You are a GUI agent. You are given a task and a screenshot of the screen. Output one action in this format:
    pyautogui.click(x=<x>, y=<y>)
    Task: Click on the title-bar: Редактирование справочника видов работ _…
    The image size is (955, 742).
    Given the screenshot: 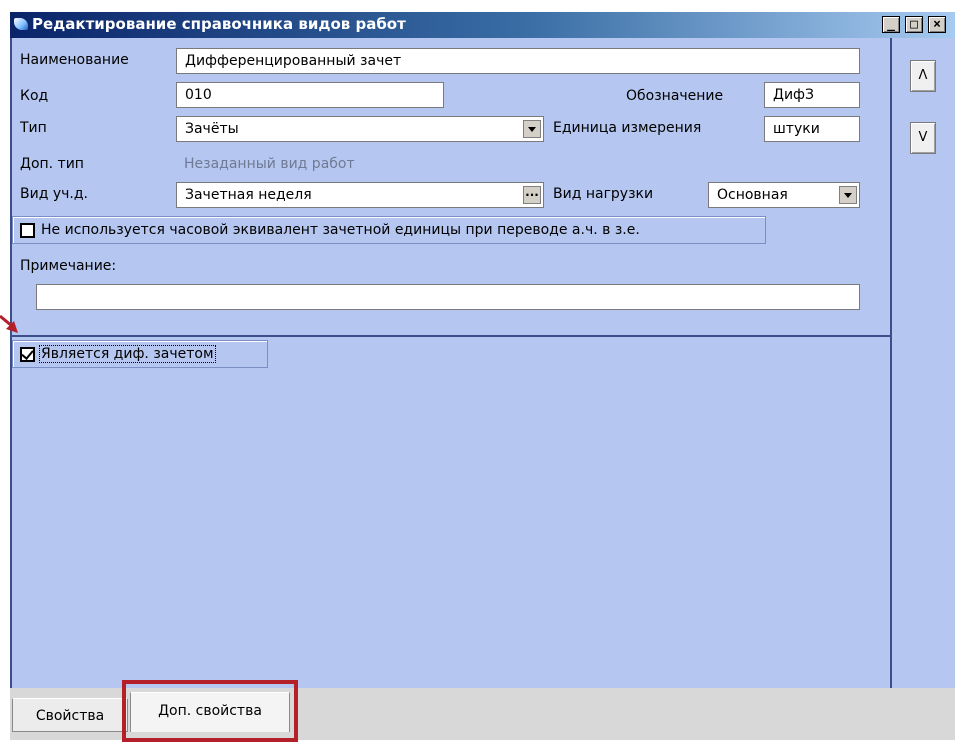 What is the action you would take?
    pyautogui.click(x=482, y=25)
    